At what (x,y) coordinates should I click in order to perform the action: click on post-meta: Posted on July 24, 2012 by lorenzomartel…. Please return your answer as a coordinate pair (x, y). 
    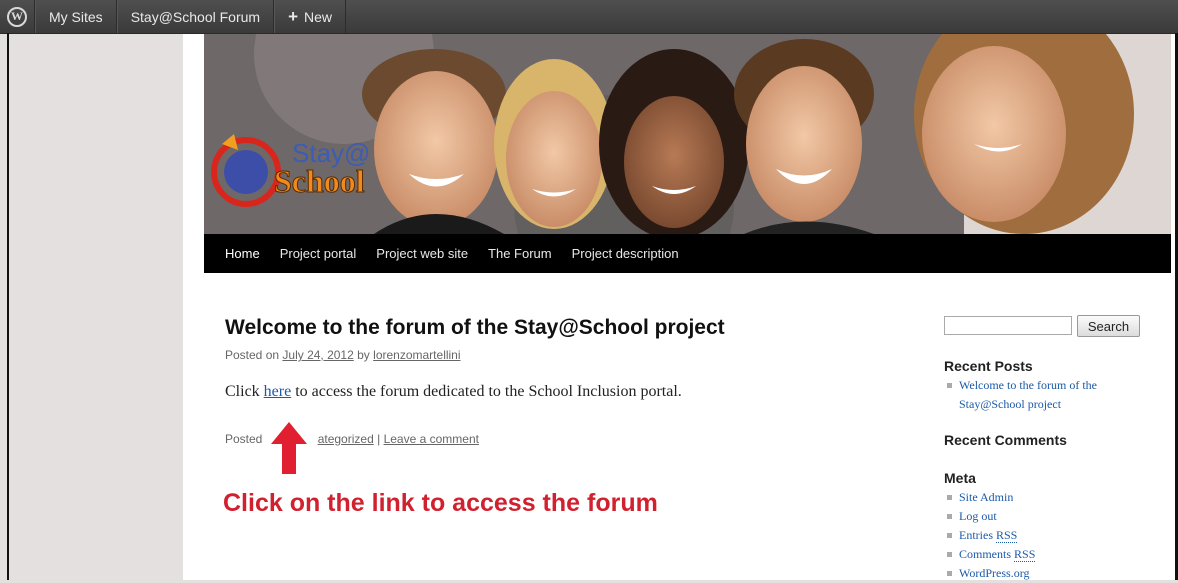
    Looking at the image, I should click on (343, 355).